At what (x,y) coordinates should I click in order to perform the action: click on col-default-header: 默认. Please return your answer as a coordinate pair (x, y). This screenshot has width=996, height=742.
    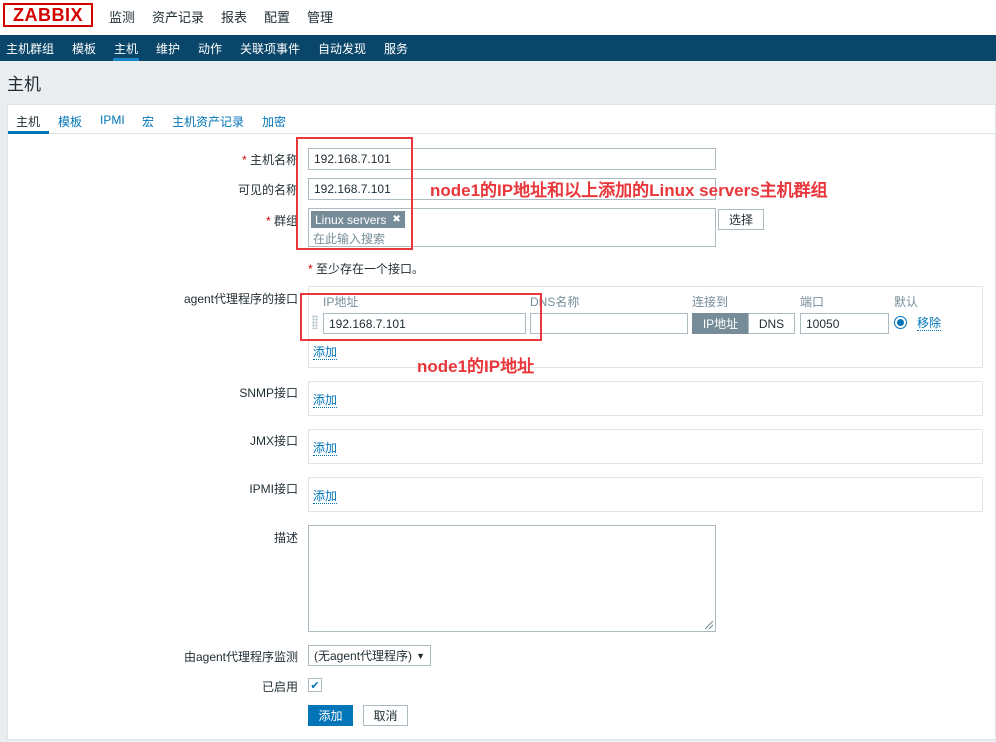
    Looking at the image, I should click on (906, 302).